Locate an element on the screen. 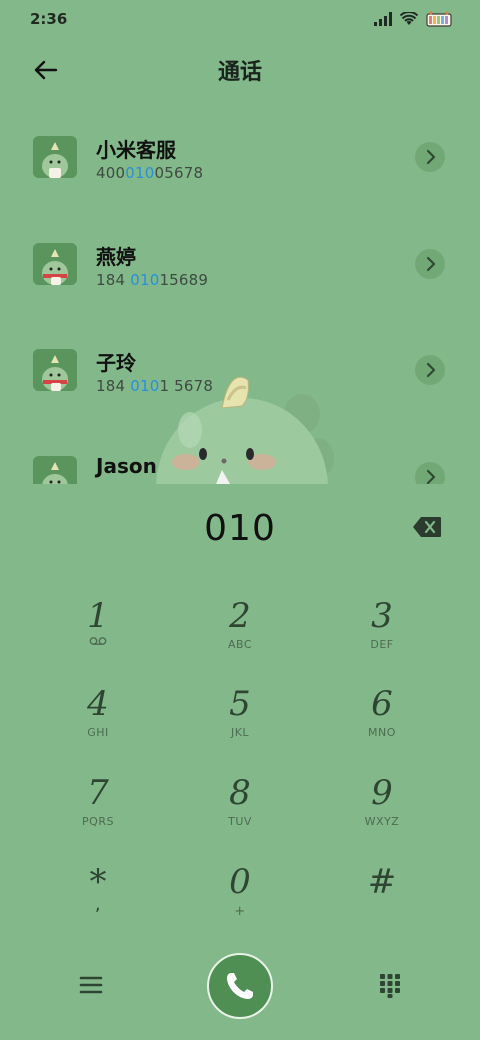 This screenshot has width=480, height=1040. key-2: 2 ABC is located at coordinates (240, 636).